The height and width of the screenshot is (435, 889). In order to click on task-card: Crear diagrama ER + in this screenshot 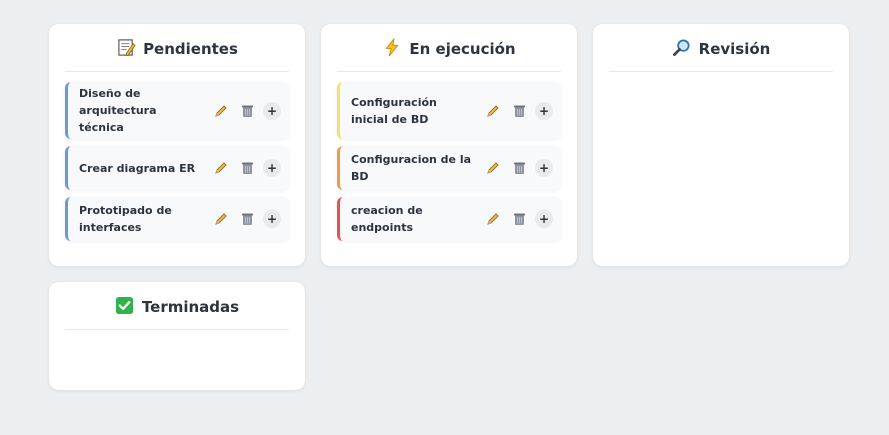, I will do `click(177, 168)`.